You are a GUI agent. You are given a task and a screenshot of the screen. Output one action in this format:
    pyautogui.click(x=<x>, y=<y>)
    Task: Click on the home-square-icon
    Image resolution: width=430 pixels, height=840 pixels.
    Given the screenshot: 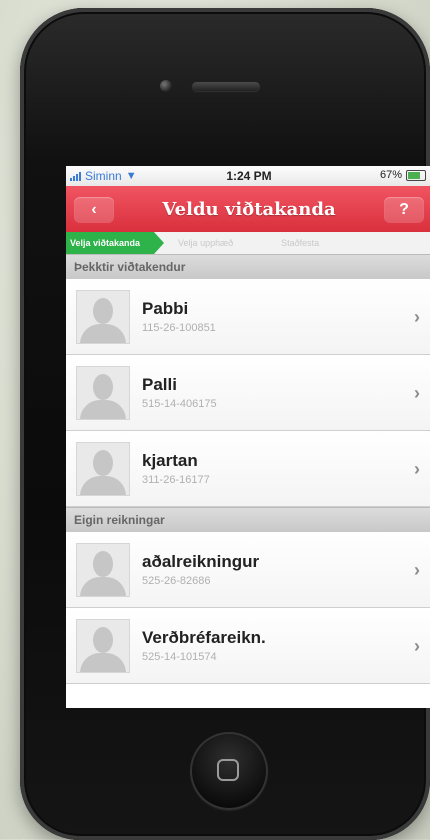 What is the action you would take?
    pyautogui.click(x=228, y=770)
    